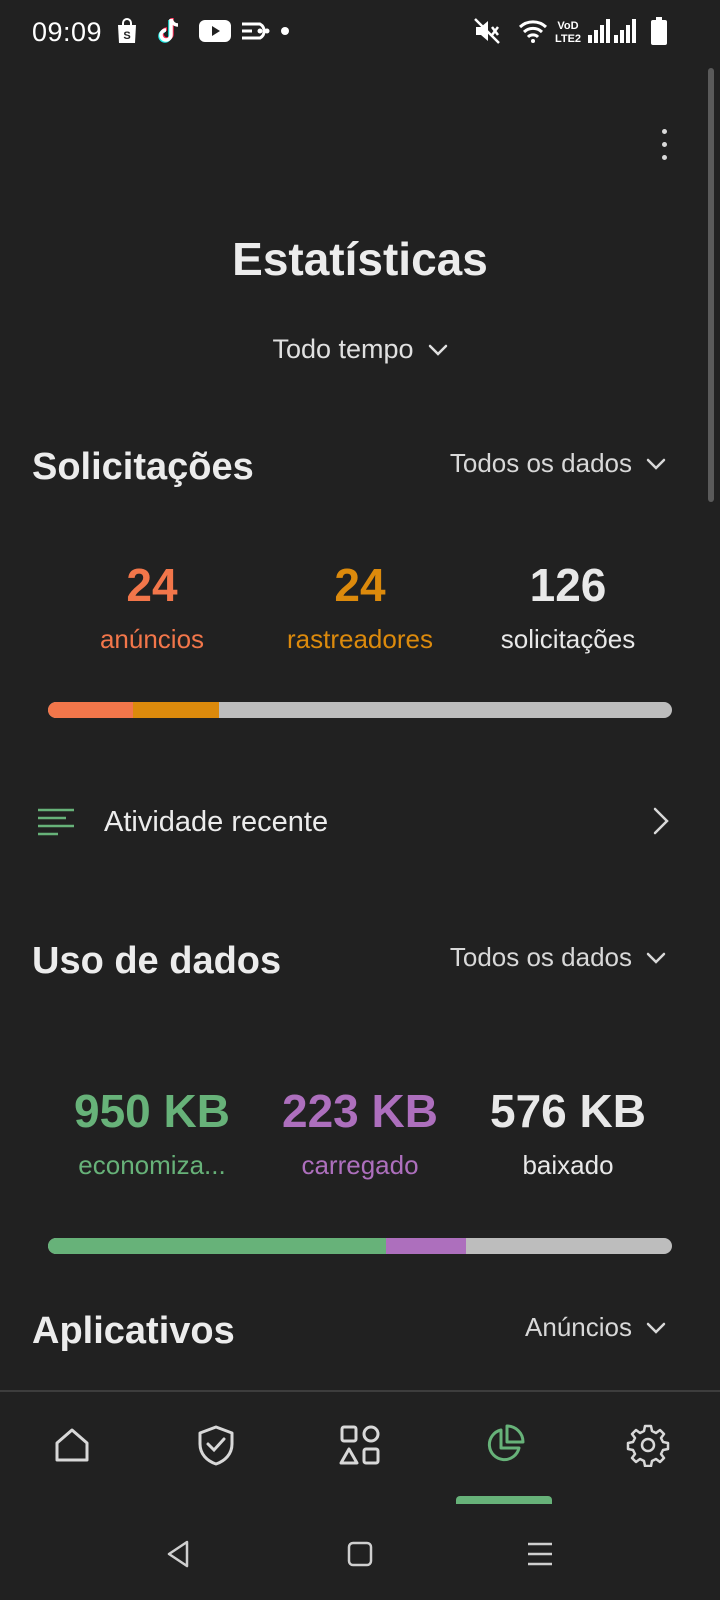  What do you see at coordinates (540, 957) in the screenshot?
I see `data-usage-filter-label: Todos os dados` at bounding box center [540, 957].